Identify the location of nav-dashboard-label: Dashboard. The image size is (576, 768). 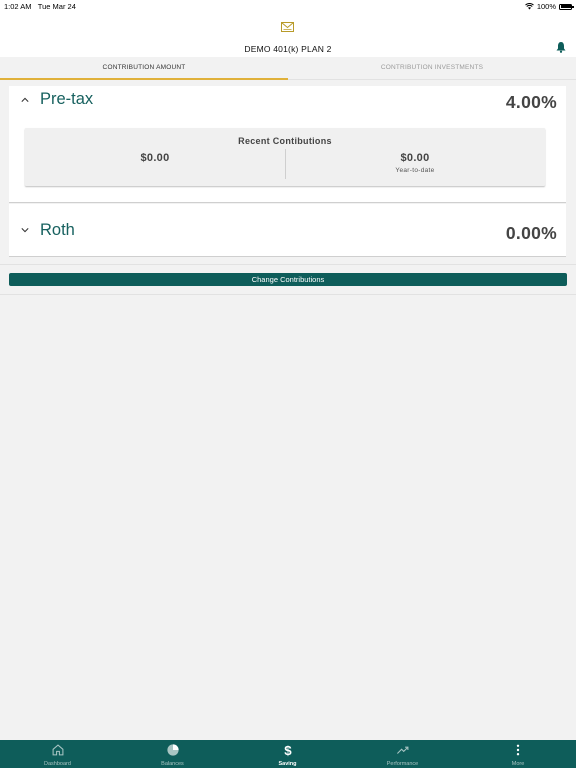
(57, 764).